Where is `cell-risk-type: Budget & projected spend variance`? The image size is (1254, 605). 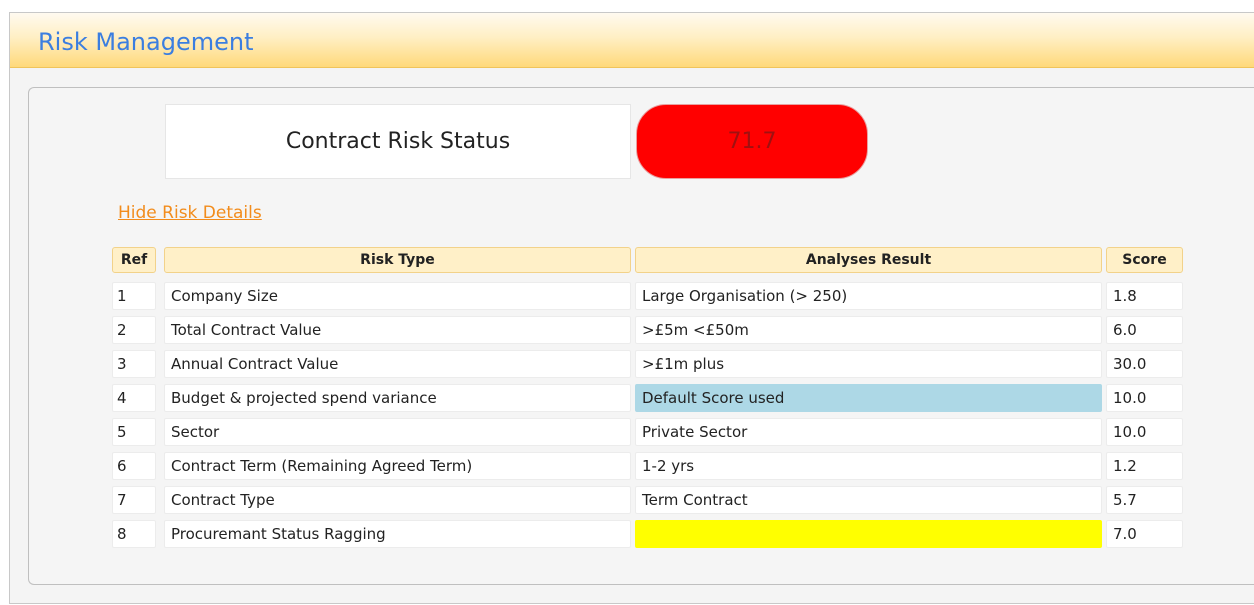 cell-risk-type: Budget & projected spend variance is located at coordinates (397, 398).